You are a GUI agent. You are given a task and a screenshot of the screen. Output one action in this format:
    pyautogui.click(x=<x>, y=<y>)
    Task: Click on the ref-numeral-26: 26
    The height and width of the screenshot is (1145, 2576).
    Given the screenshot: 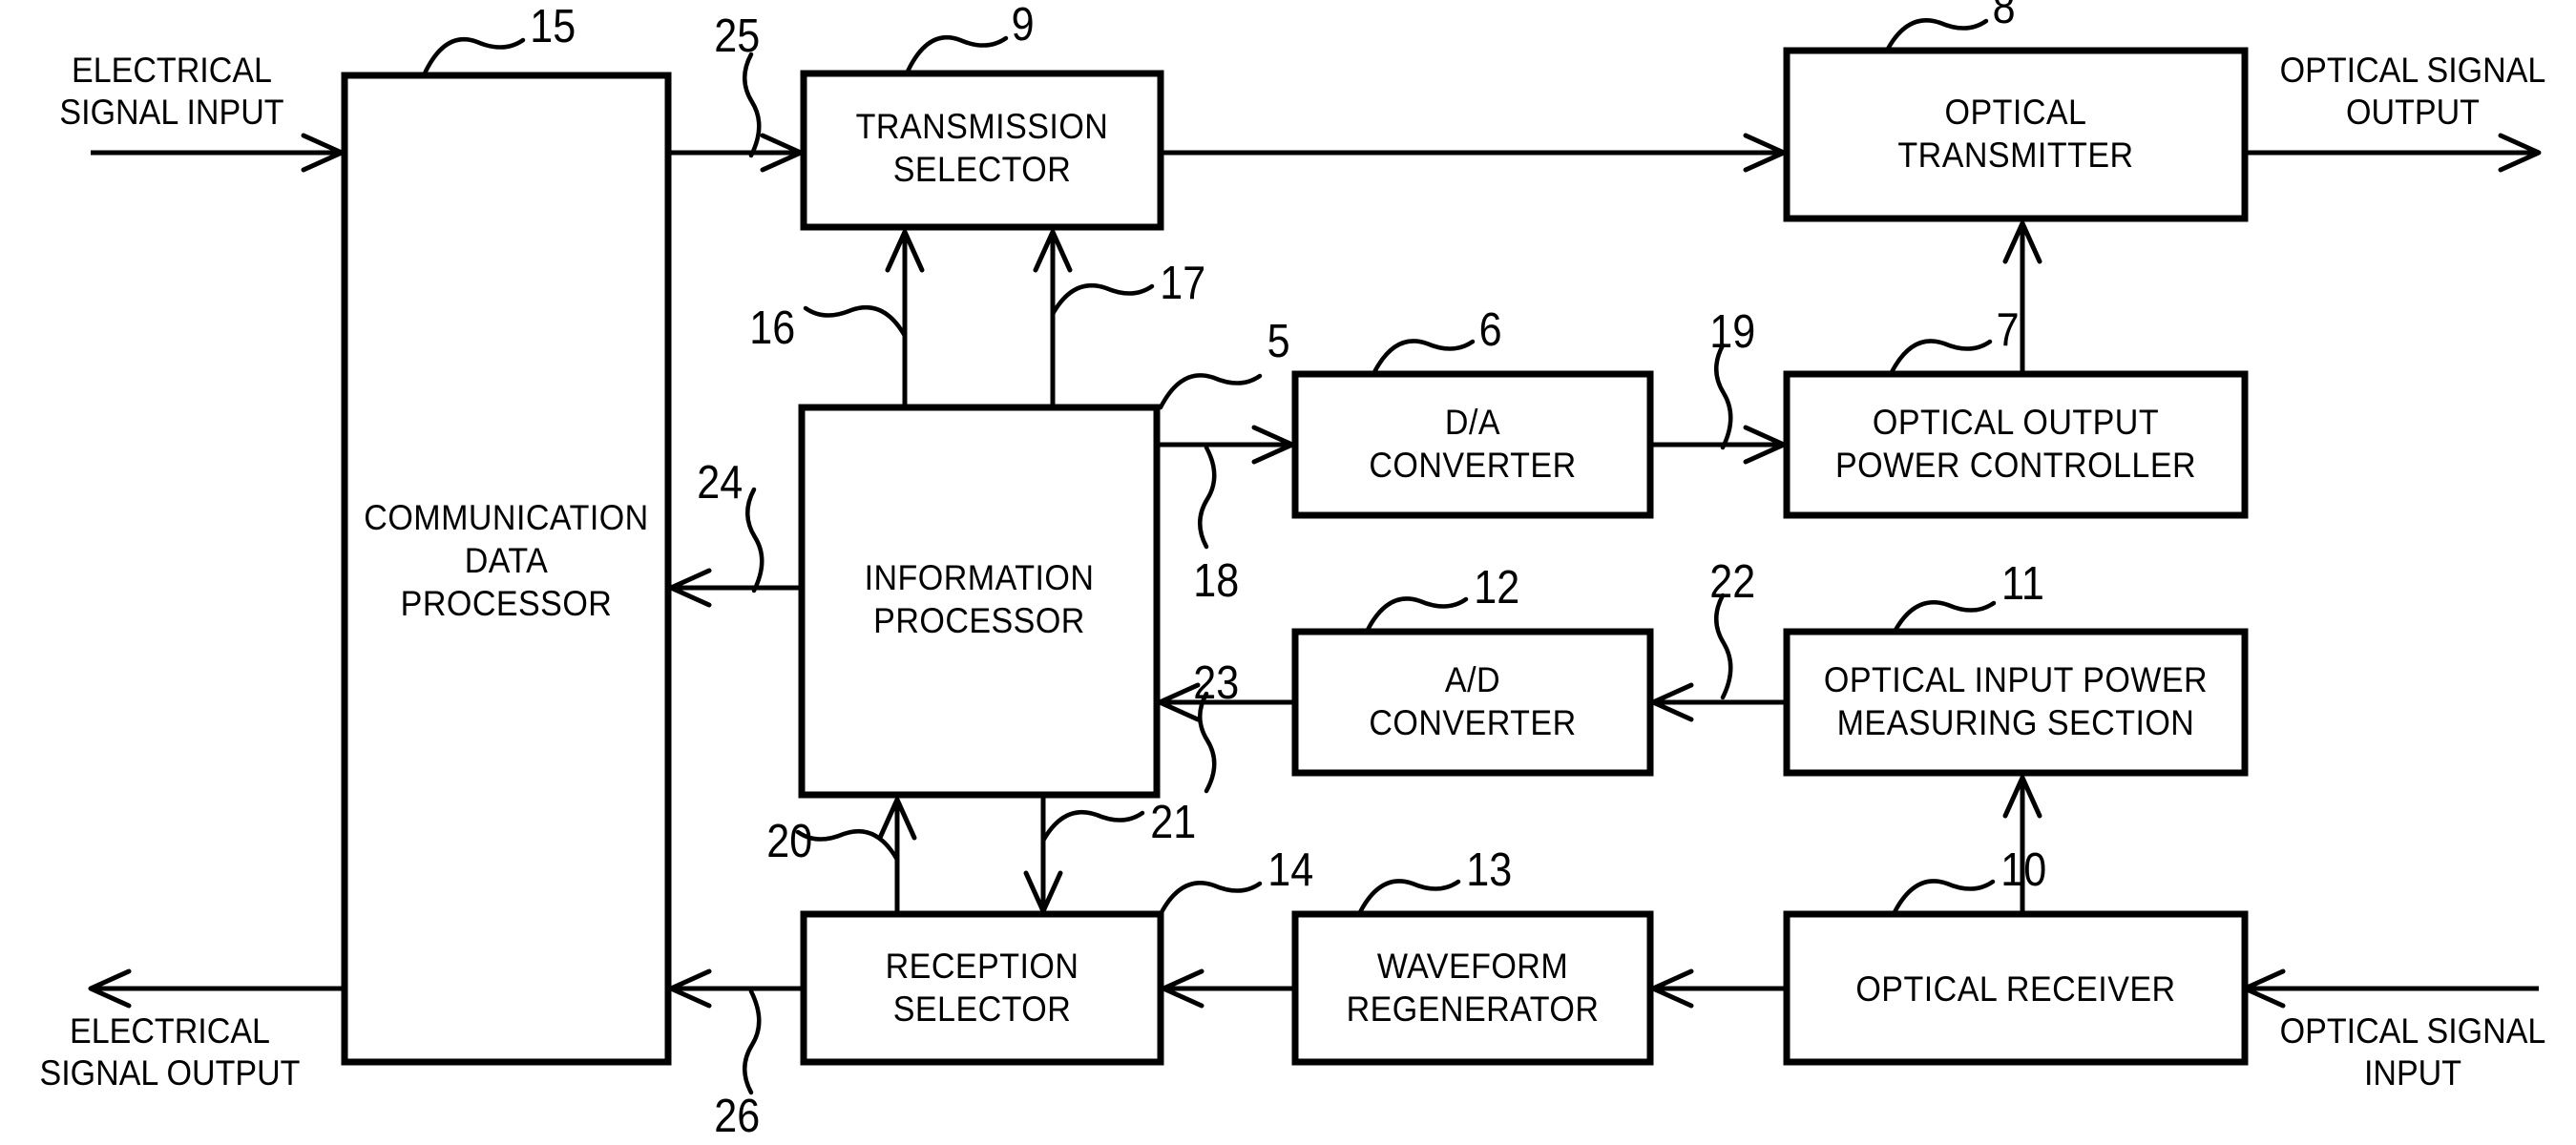 What is the action you would take?
    pyautogui.click(x=737, y=1116)
    